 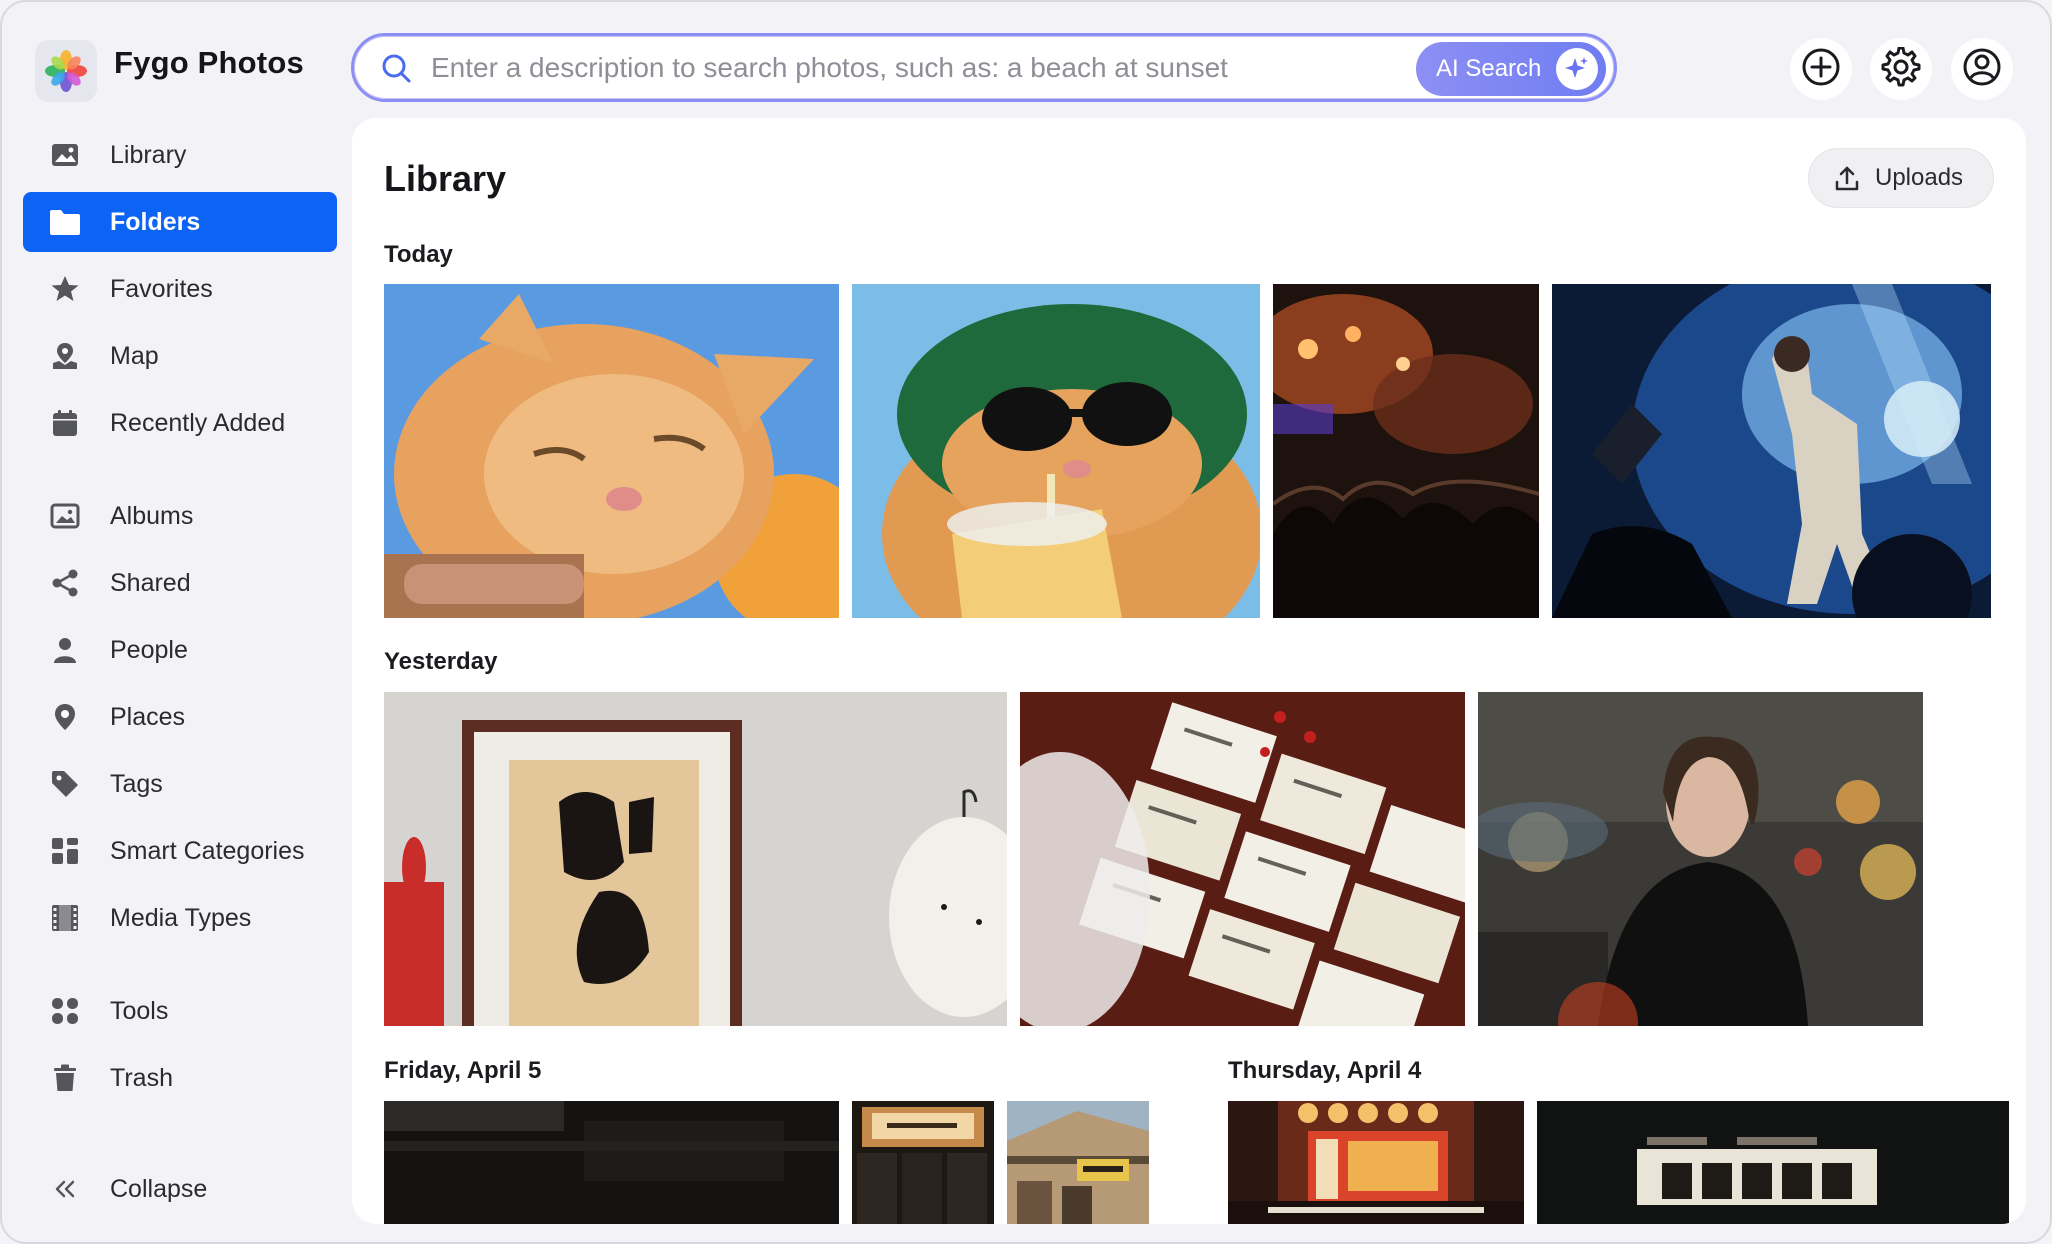 What do you see at coordinates (1847, 182) in the screenshot?
I see `upload-icon` at bounding box center [1847, 182].